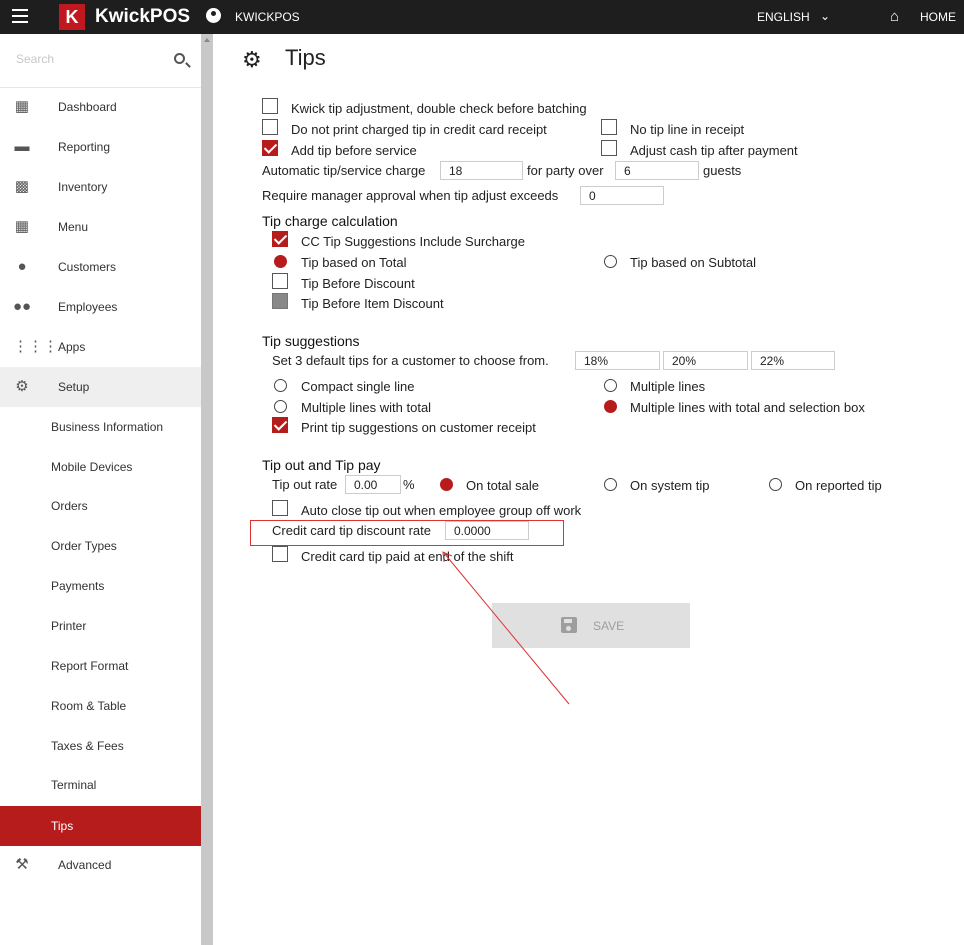  What do you see at coordinates (270, 106) in the screenshot?
I see `kwick-tip-adjustment-checkbox` at bounding box center [270, 106].